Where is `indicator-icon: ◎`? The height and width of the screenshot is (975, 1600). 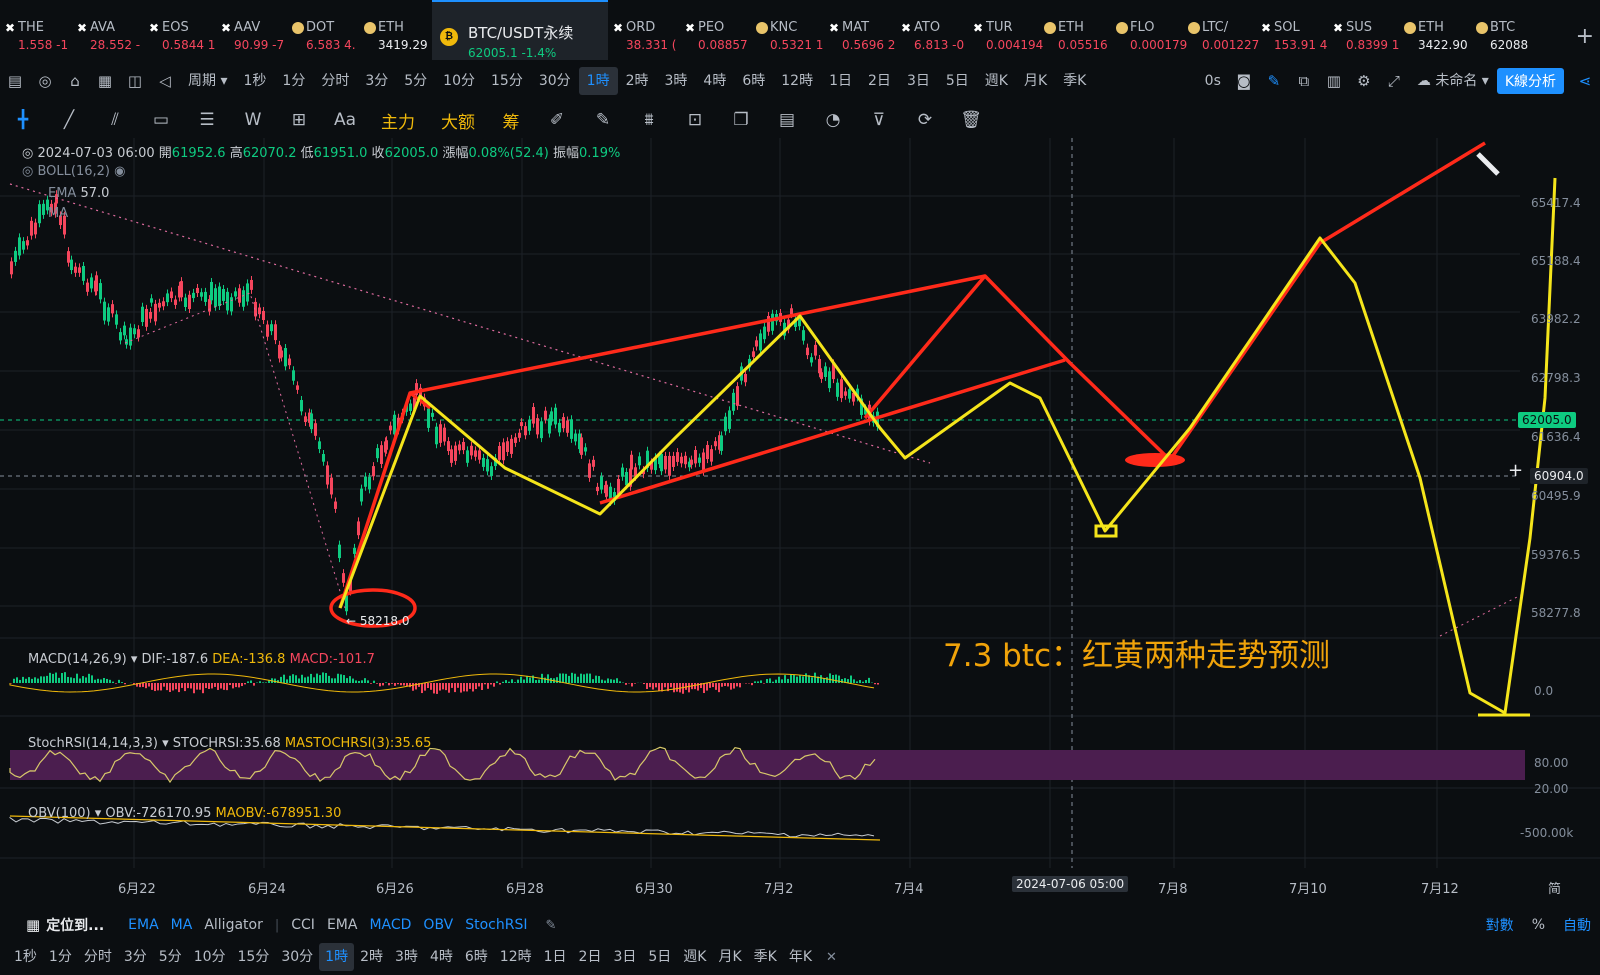
indicator-icon: ◎ is located at coordinates (45, 81).